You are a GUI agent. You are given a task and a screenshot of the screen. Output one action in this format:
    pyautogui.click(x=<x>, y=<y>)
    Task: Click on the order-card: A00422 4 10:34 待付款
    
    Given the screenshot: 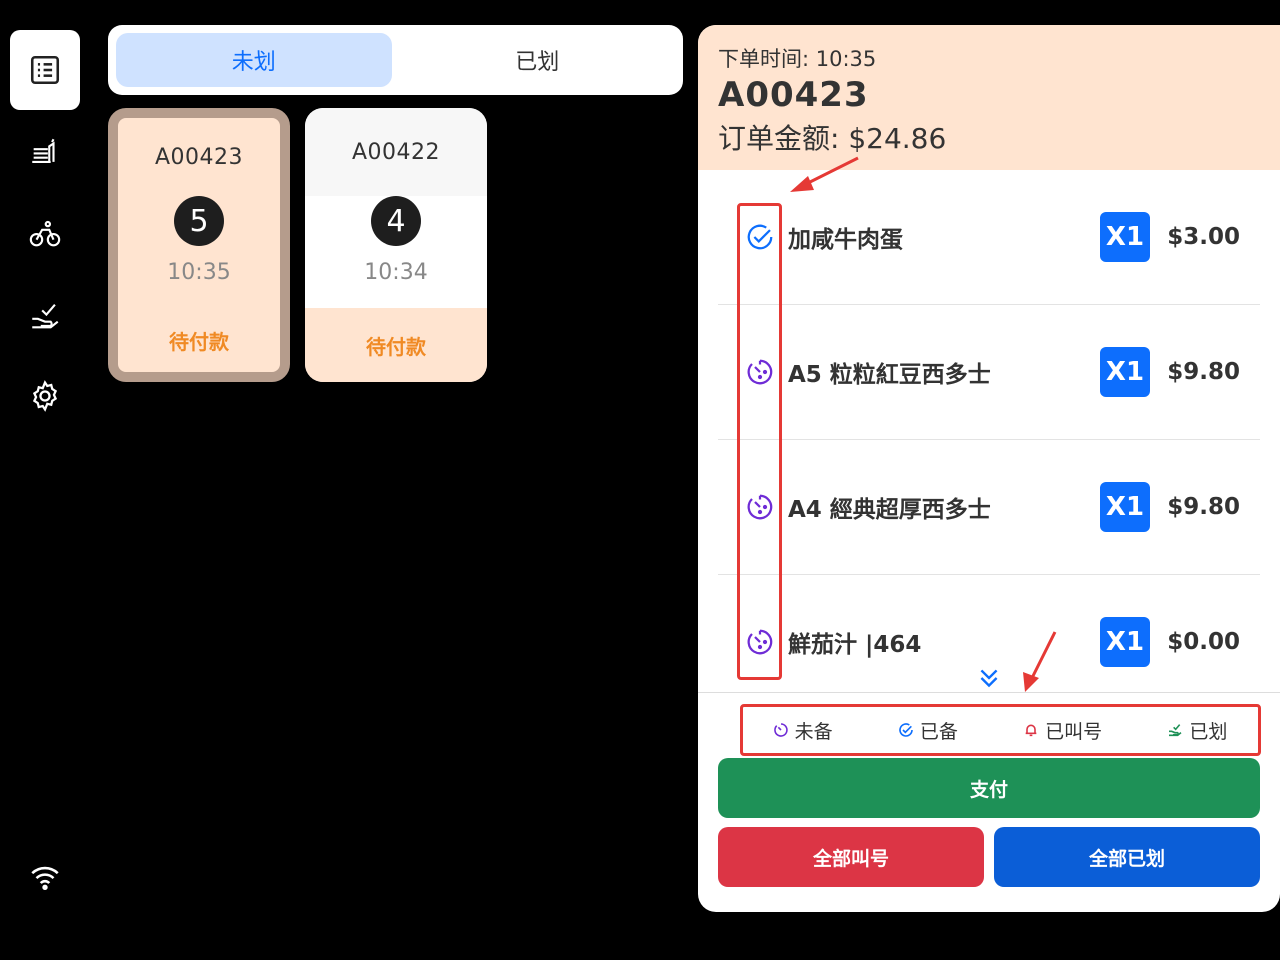 What is the action you would take?
    pyautogui.click(x=396, y=245)
    